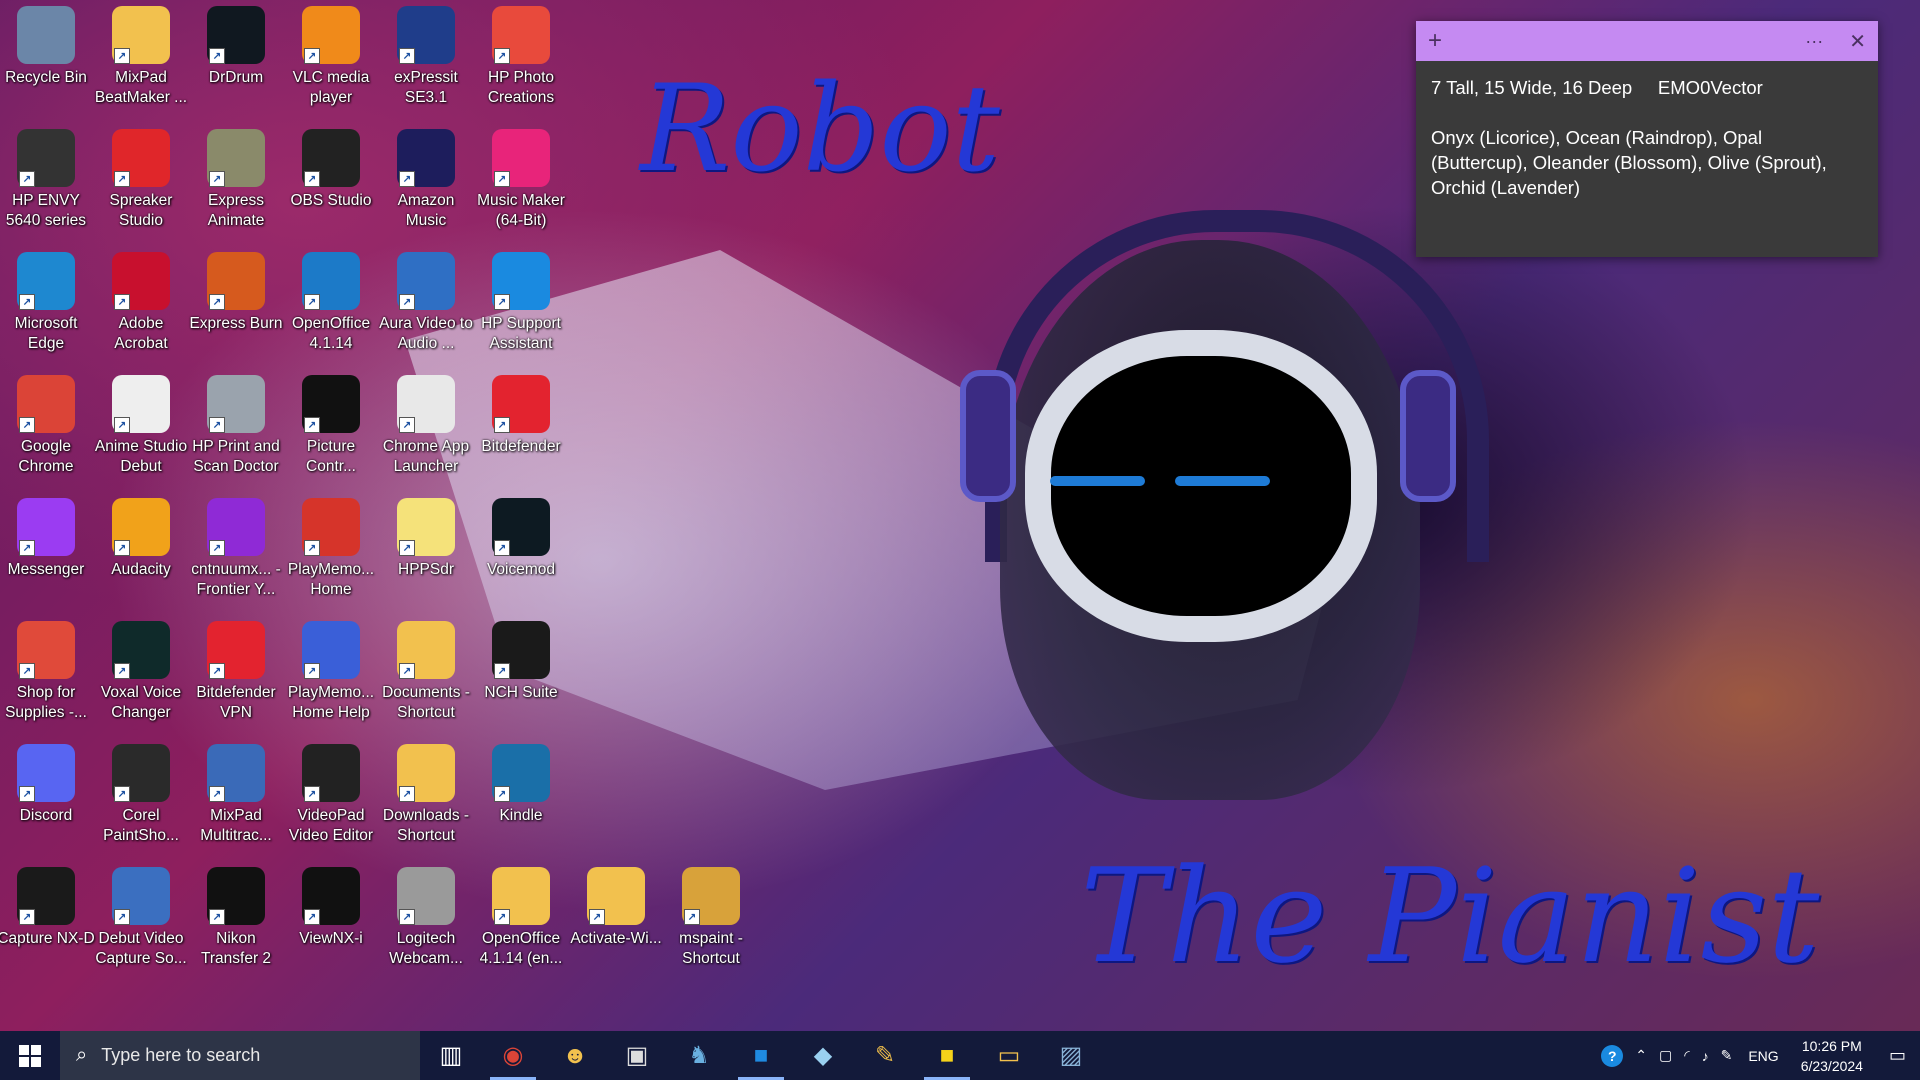 The image size is (1920, 1080). Describe the element at coordinates (141, 189) in the screenshot. I see `desktop-icon: ↗ Spreaker Studio` at that location.